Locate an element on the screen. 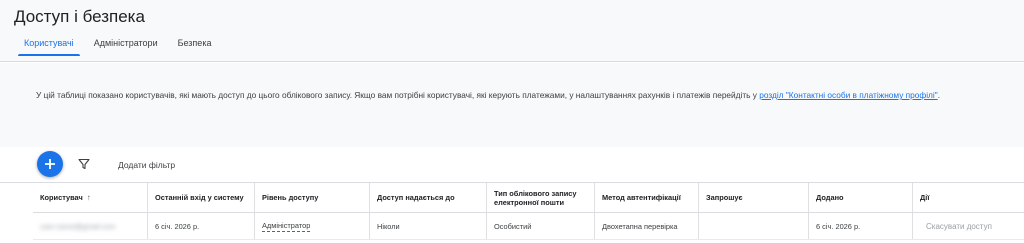  access-level-cell: Адміністратор is located at coordinates (312, 226).